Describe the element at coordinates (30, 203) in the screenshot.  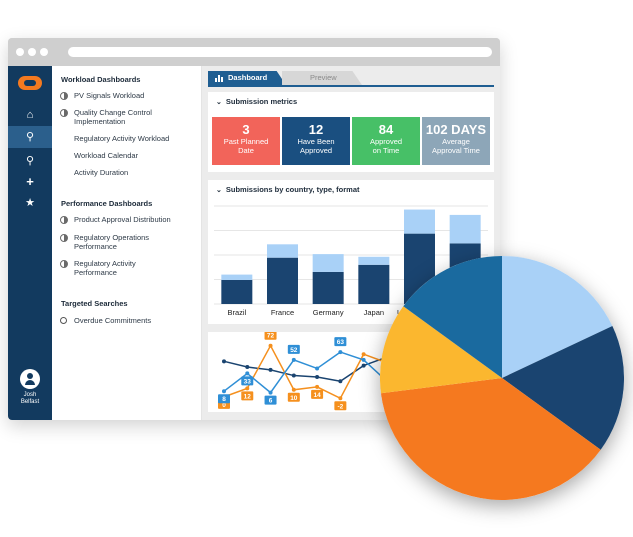
I see `star-icon: ★` at that location.